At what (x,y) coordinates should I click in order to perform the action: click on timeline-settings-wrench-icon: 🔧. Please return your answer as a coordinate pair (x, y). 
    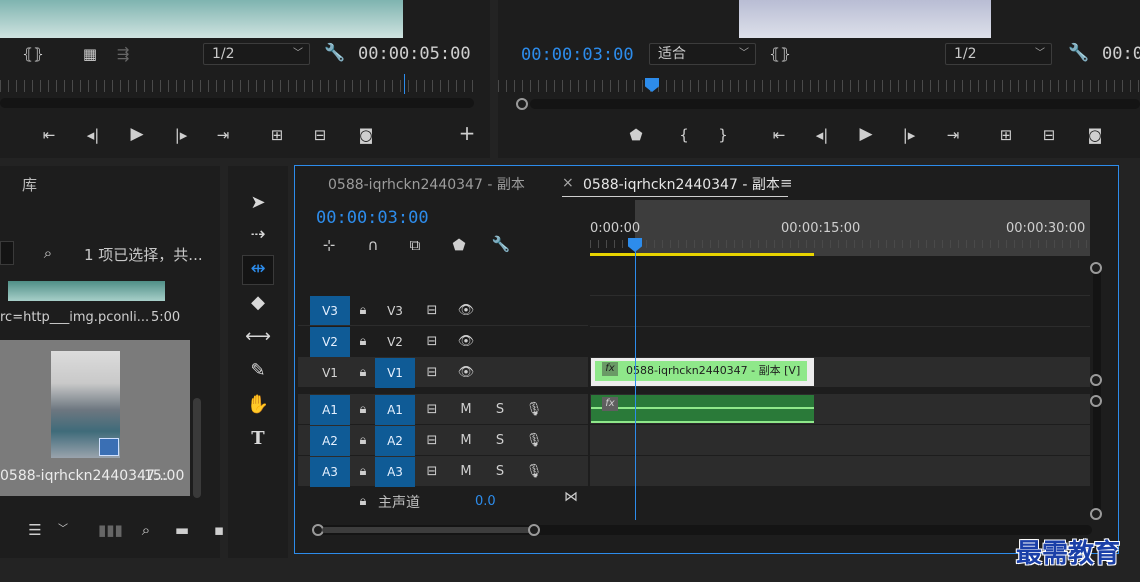
    Looking at the image, I should click on (501, 244).